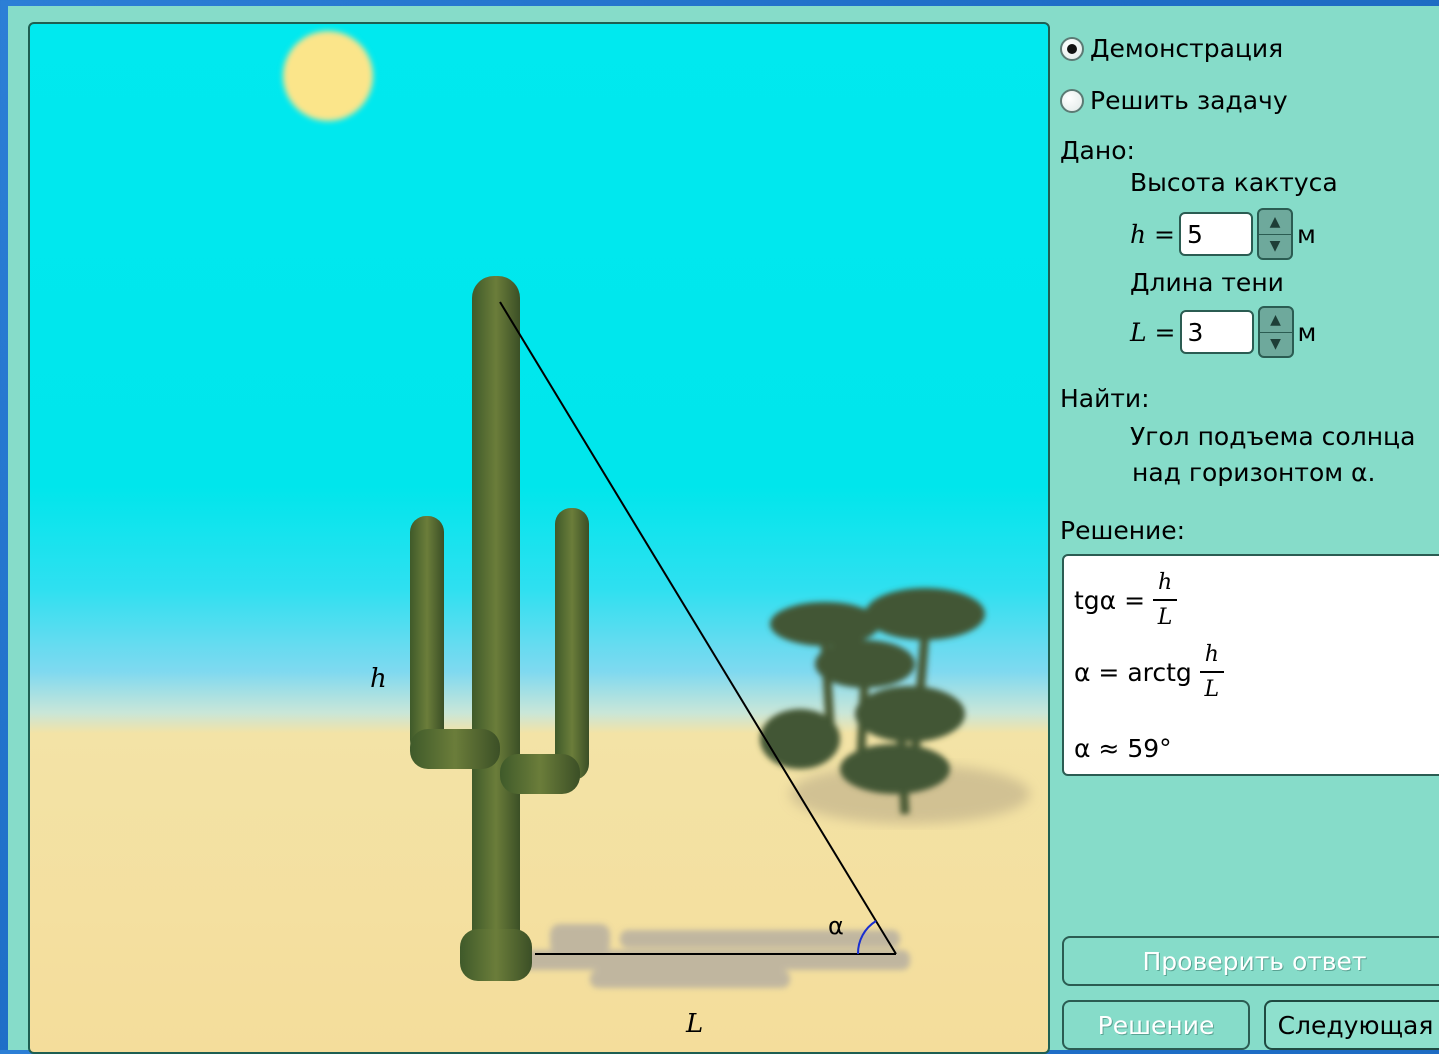  What do you see at coordinates (1254, 472) in the screenshot?
I see `find-line-2: над горизонтом α.` at bounding box center [1254, 472].